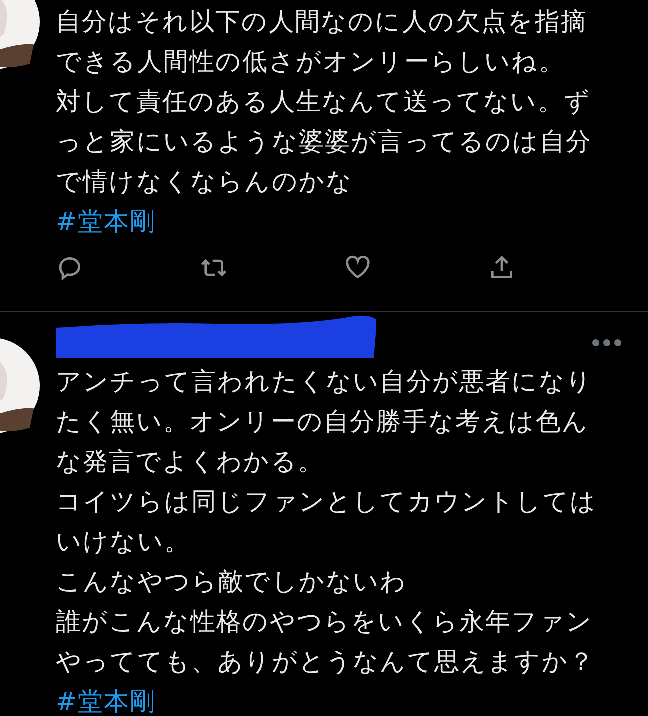 Image resolution: width=648 pixels, height=716 pixels. Describe the element at coordinates (232, 582) in the screenshot. I see `tweet-text: こんなやつら敵でしかないわ` at that location.